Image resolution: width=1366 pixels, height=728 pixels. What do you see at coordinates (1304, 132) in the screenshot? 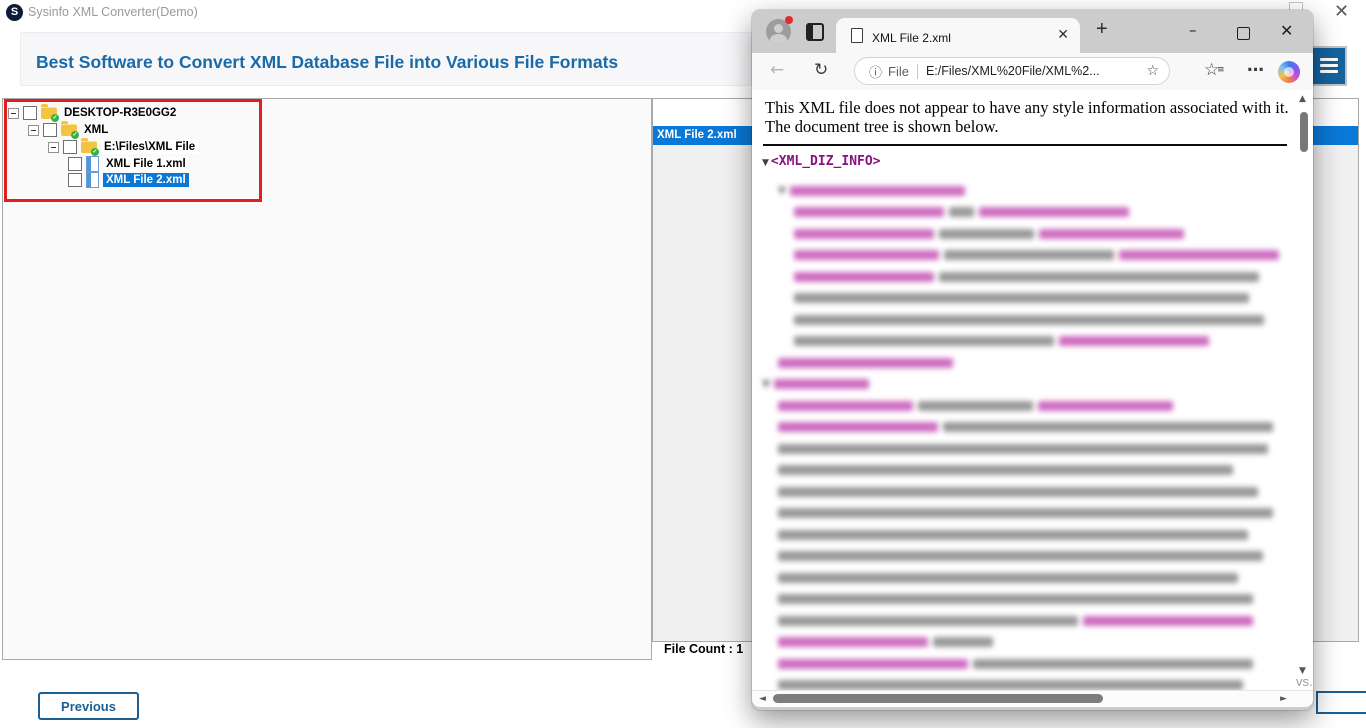
I see `vertical-scroll-thumb` at bounding box center [1304, 132].